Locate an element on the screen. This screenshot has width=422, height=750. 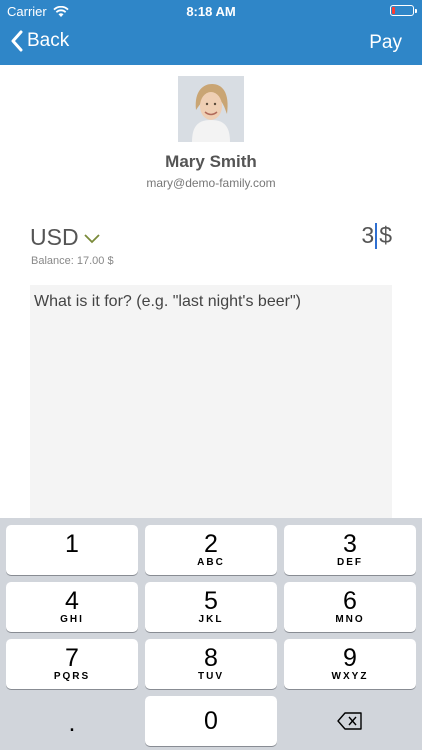
key-7: 7 PQRS is located at coordinates (72, 664).